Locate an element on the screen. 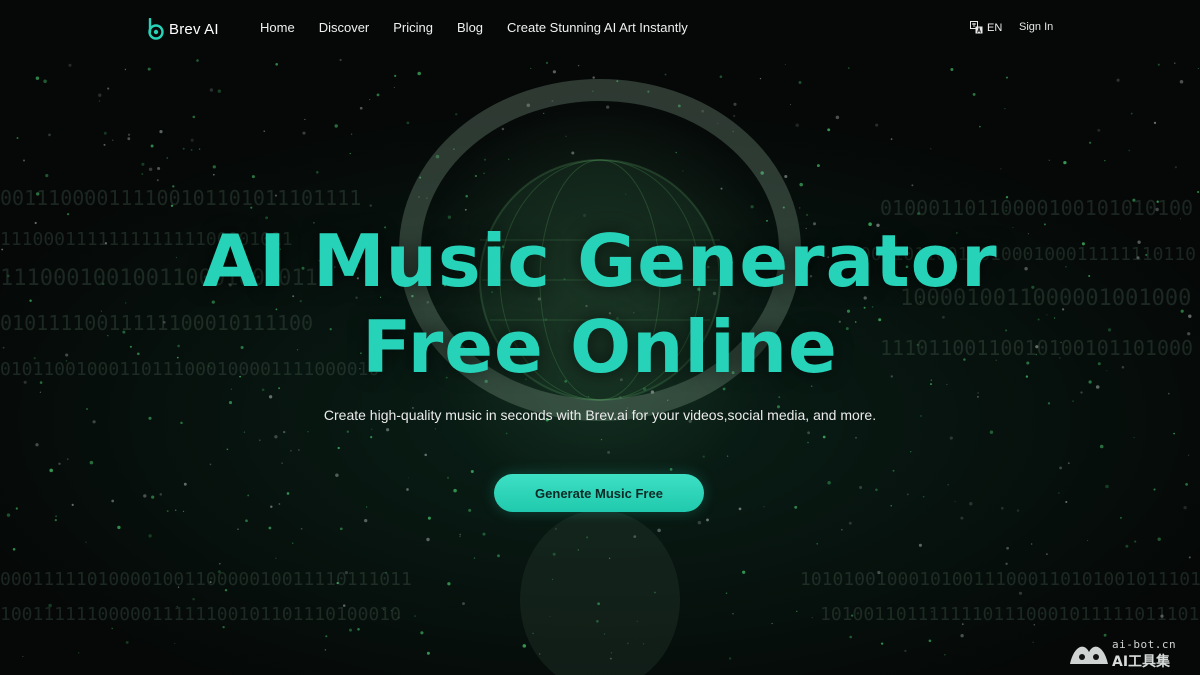 The image size is (1200, 675). generate-music-button: Generate Music Free is located at coordinates (599, 493).